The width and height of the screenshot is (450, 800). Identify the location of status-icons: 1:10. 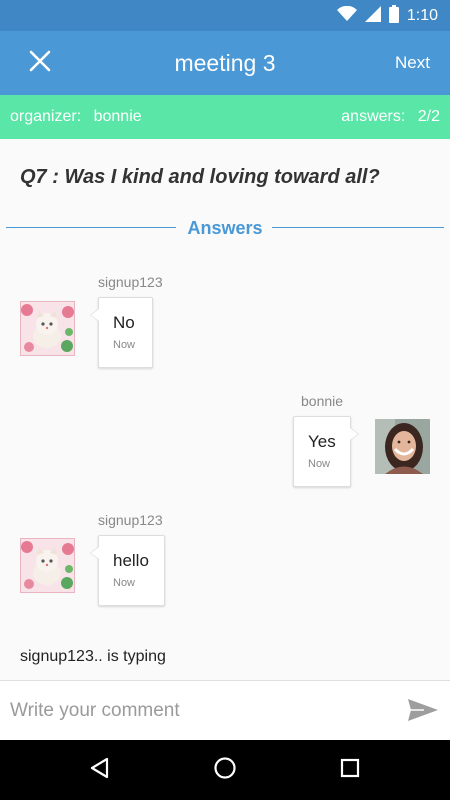
(387, 16).